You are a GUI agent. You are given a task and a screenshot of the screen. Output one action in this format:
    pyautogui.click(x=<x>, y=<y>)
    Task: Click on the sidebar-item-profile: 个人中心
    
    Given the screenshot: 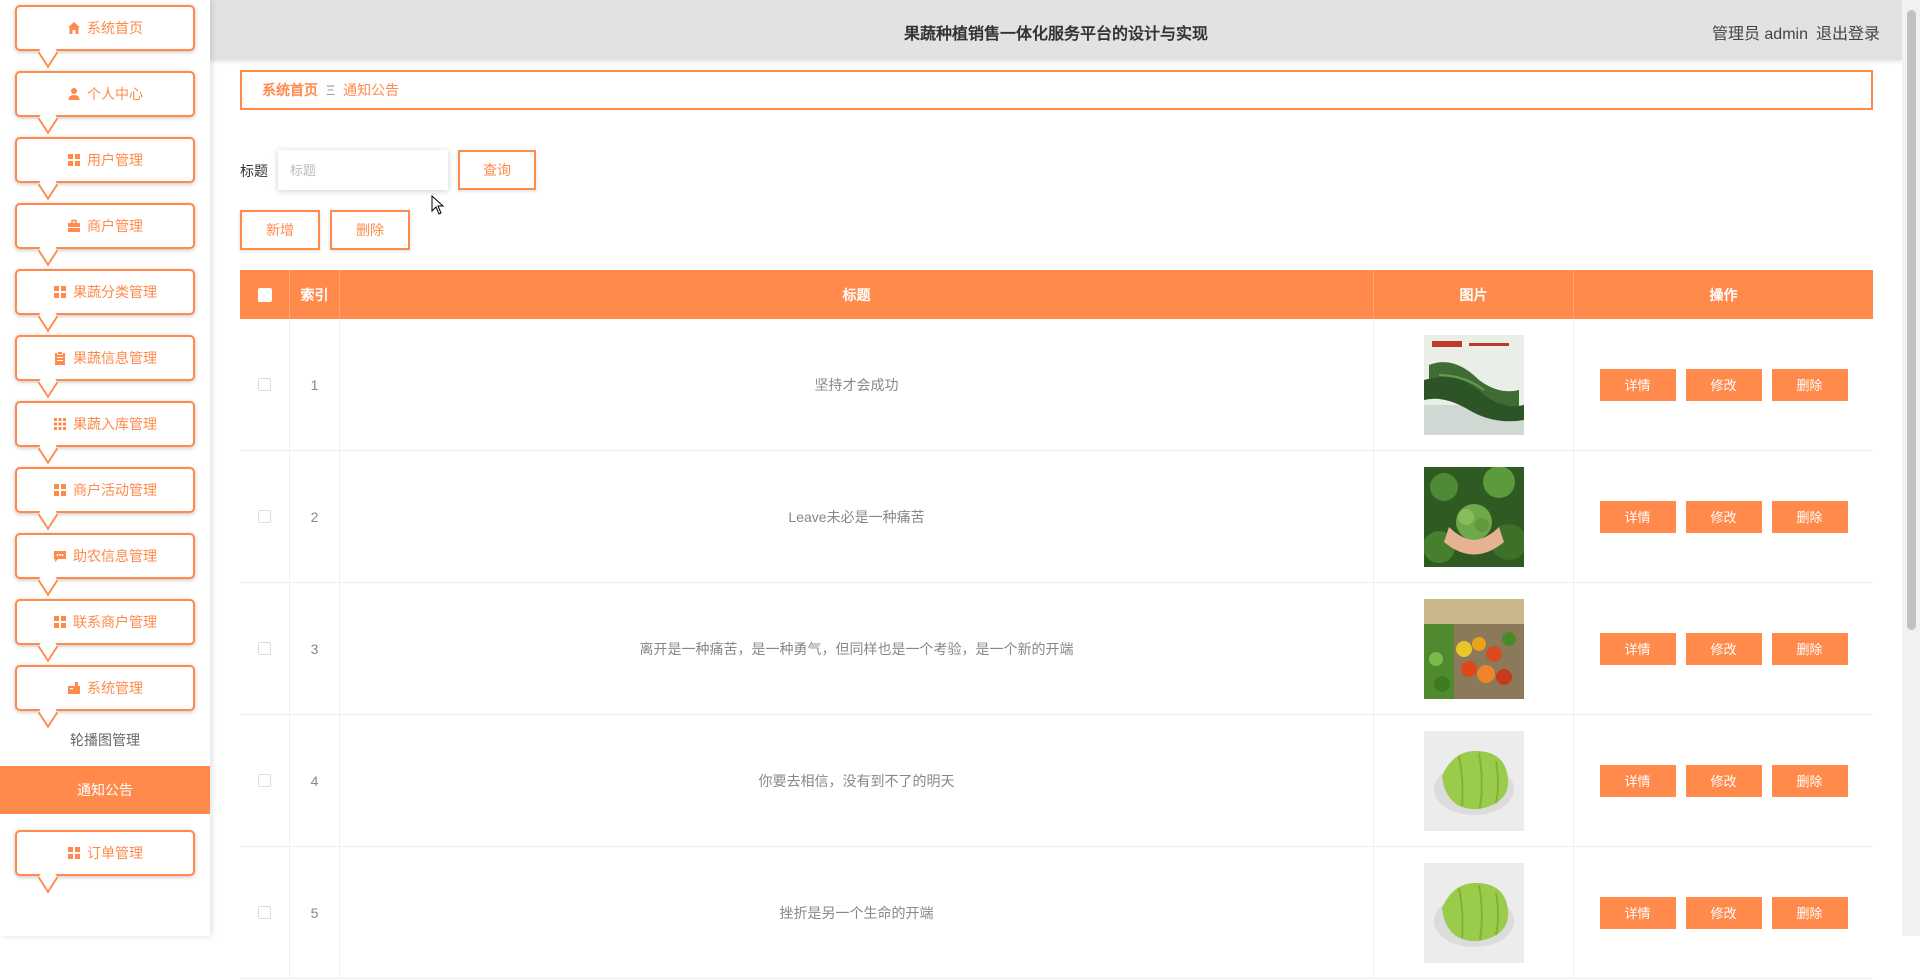 What is the action you would take?
    pyautogui.click(x=105, y=94)
    